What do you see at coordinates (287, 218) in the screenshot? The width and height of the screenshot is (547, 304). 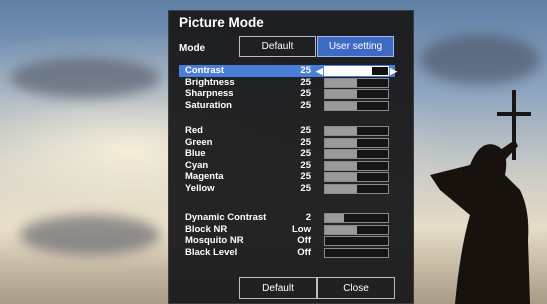 I see `setting-row-dynamic-contrast: Dynamic Contrast 2` at bounding box center [287, 218].